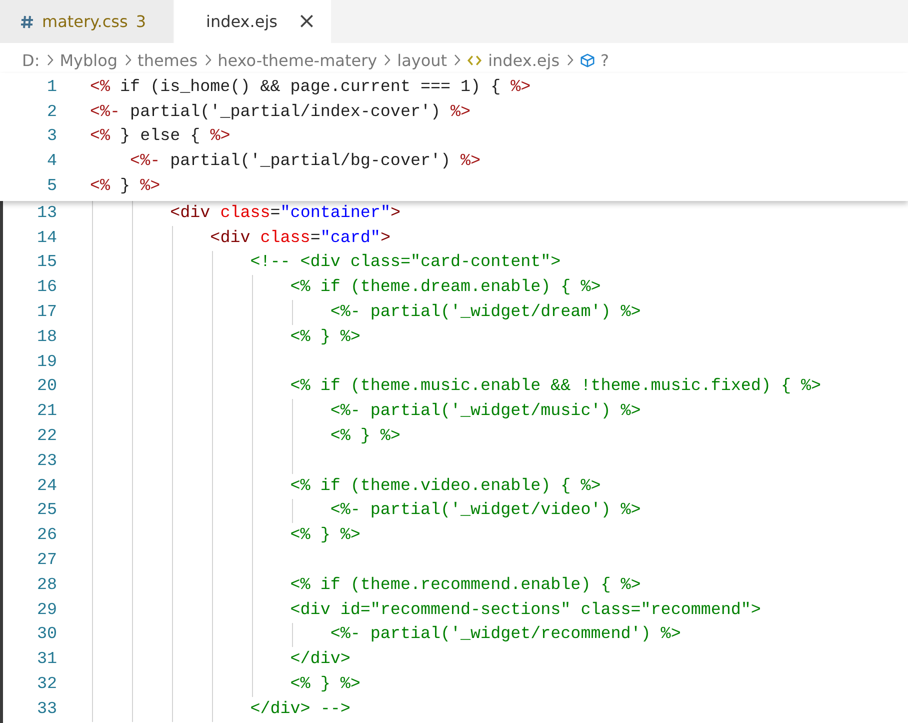 The image size is (908, 723). Describe the element at coordinates (405, 262) in the screenshot. I see `code-line: <!-- <div class="card-content">` at that location.